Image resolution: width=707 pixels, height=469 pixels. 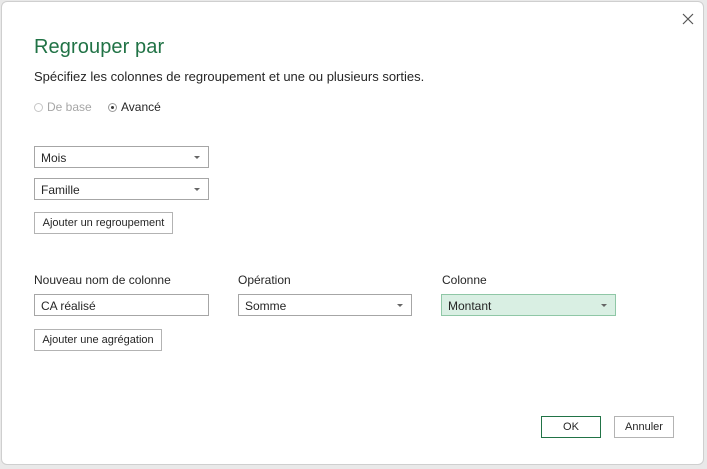 What do you see at coordinates (68, 306) in the screenshot?
I see `new-column-name-value: CA réalisé` at bounding box center [68, 306].